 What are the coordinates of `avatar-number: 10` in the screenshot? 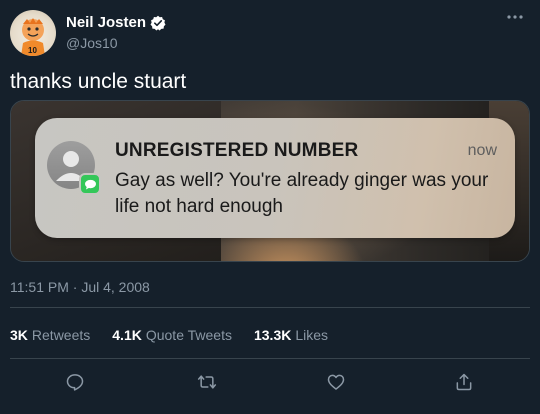 It's located at (32, 50).